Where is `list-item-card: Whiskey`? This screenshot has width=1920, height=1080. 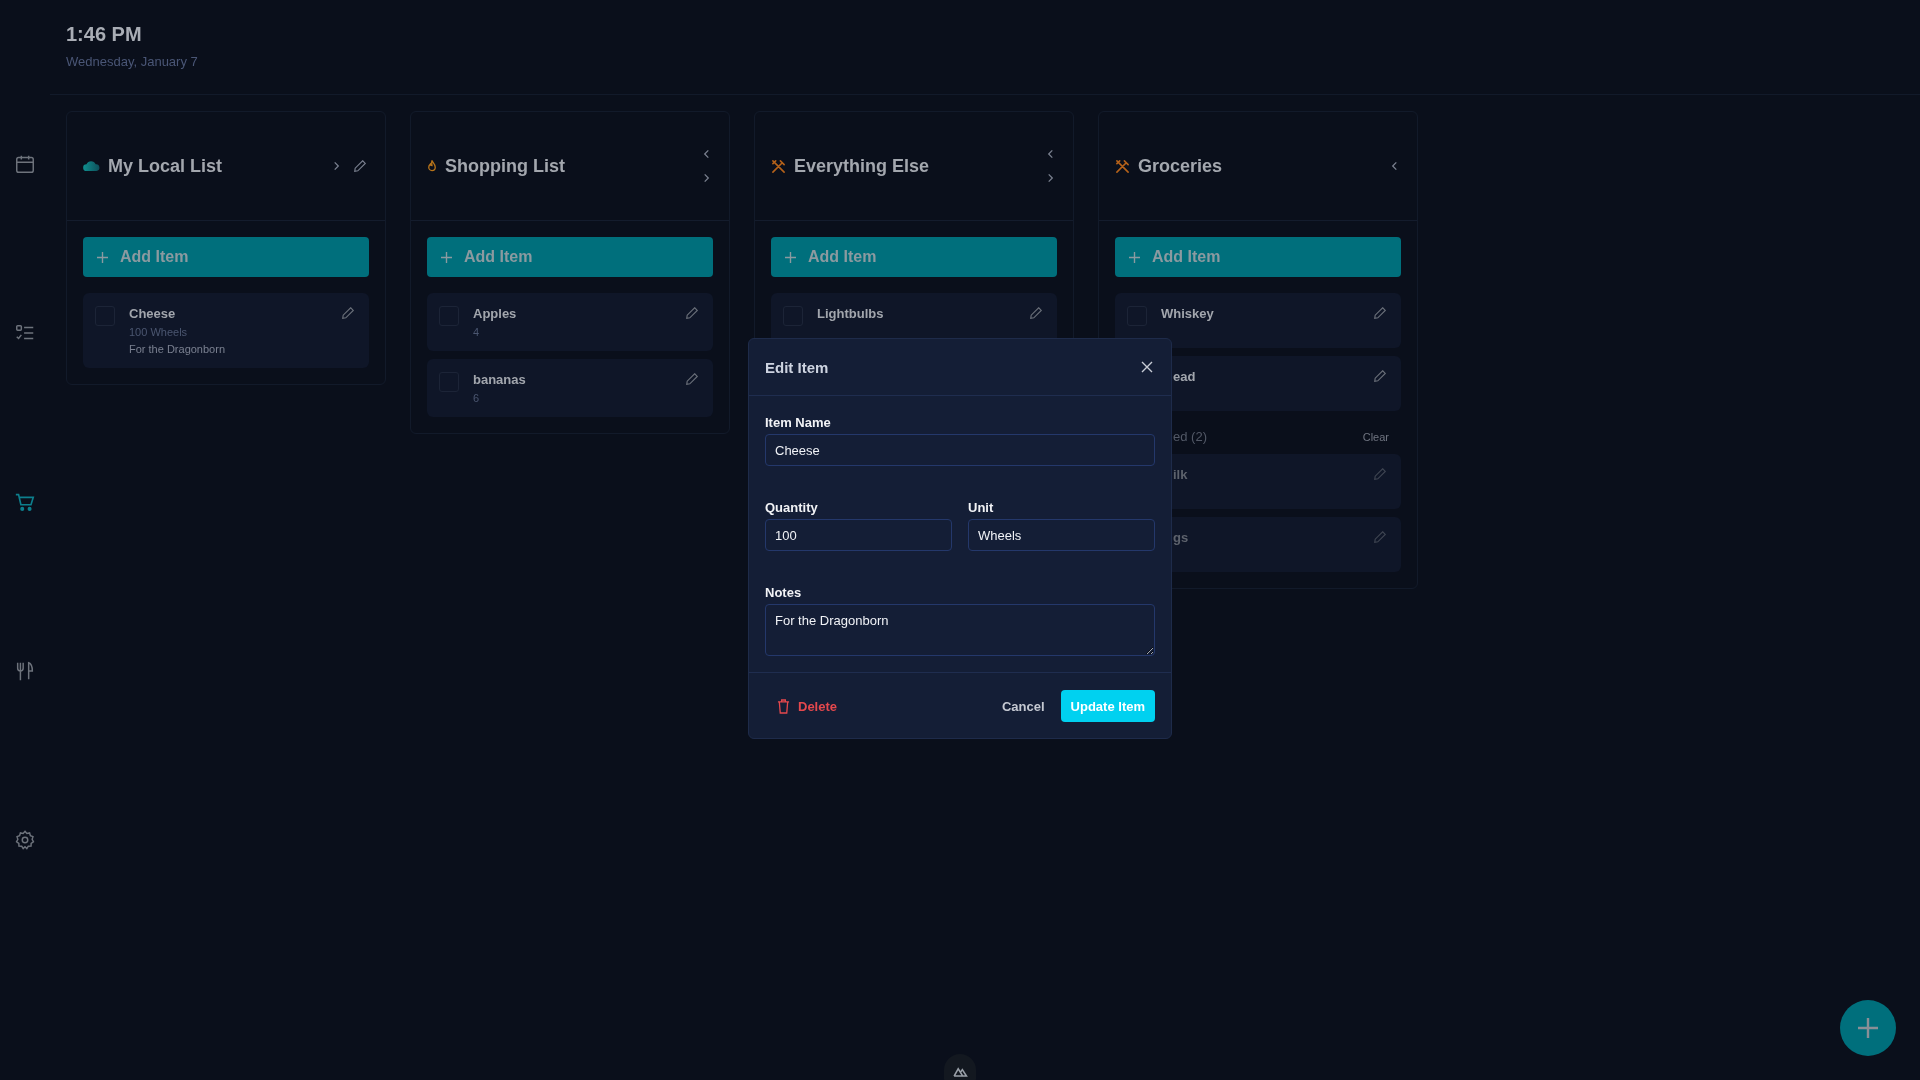 list-item-card: Whiskey is located at coordinates (1258, 320).